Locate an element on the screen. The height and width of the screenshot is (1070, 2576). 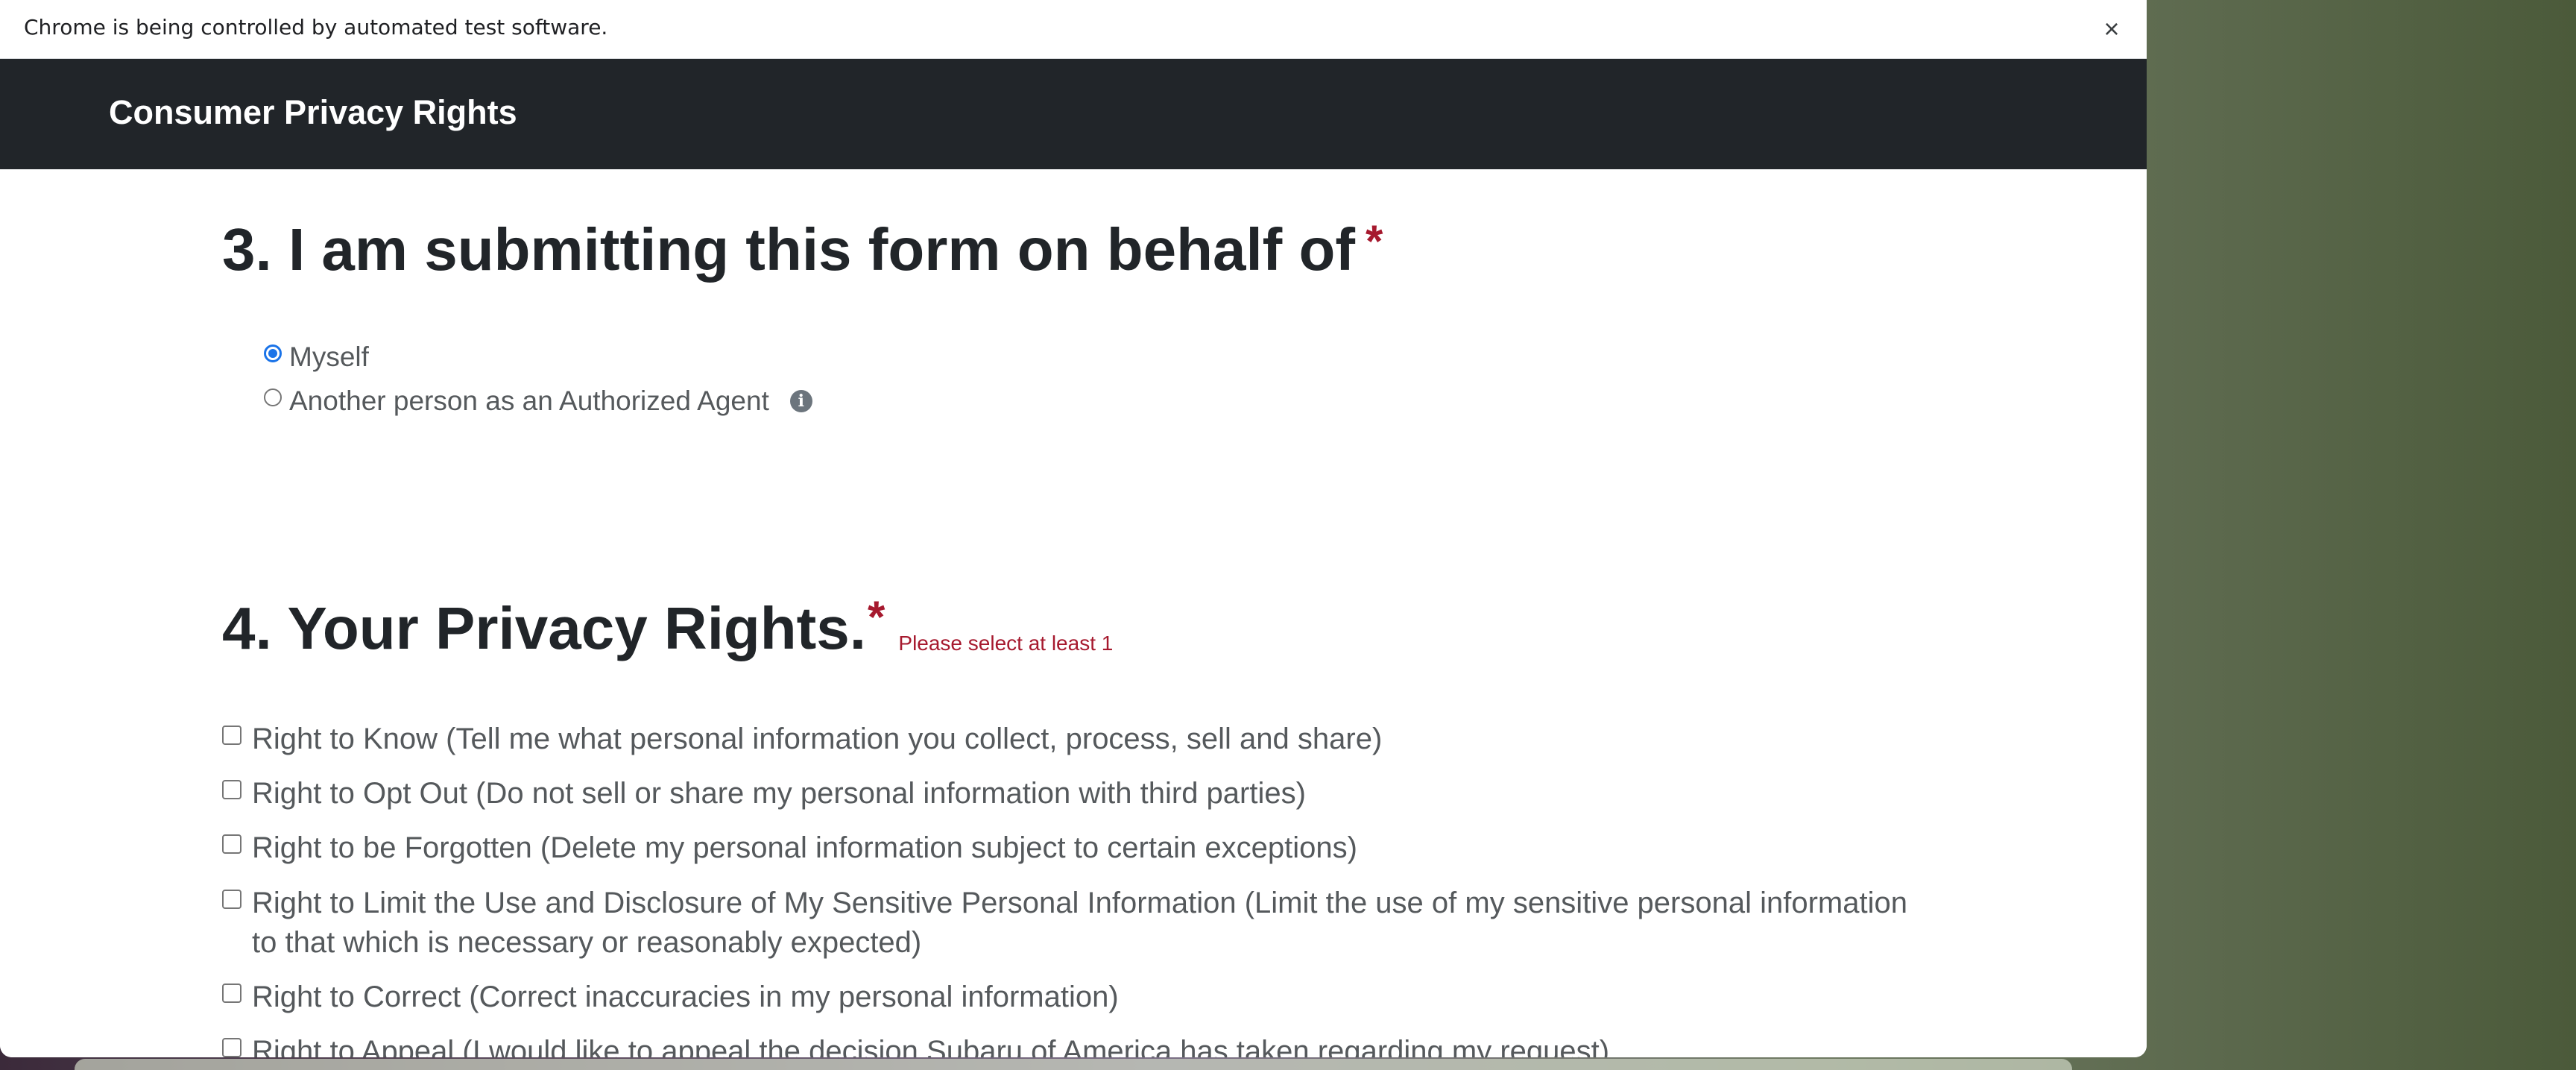
radio-option-myself: Myself is located at coordinates (317, 357).